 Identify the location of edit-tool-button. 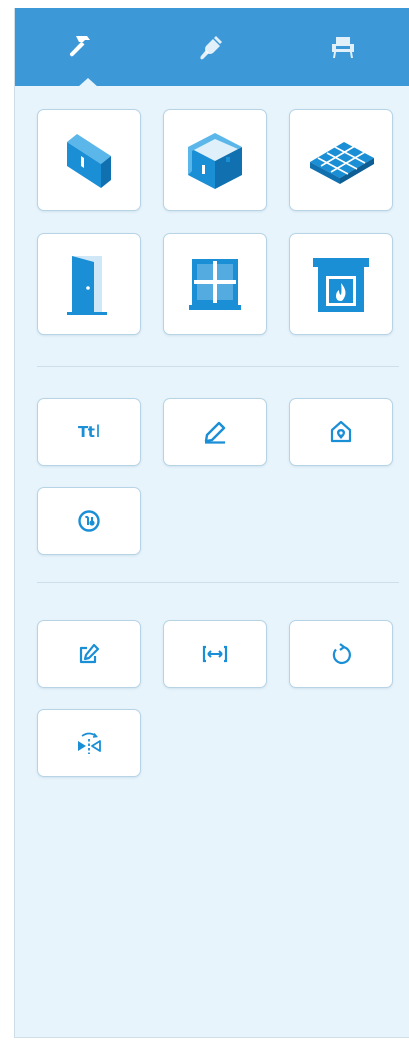
(89, 654).